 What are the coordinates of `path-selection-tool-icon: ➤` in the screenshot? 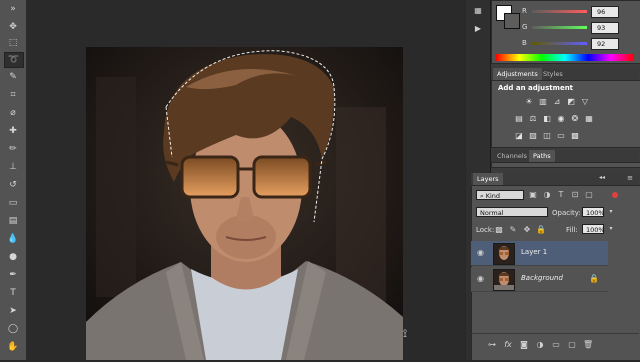 It's located at (13, 311).